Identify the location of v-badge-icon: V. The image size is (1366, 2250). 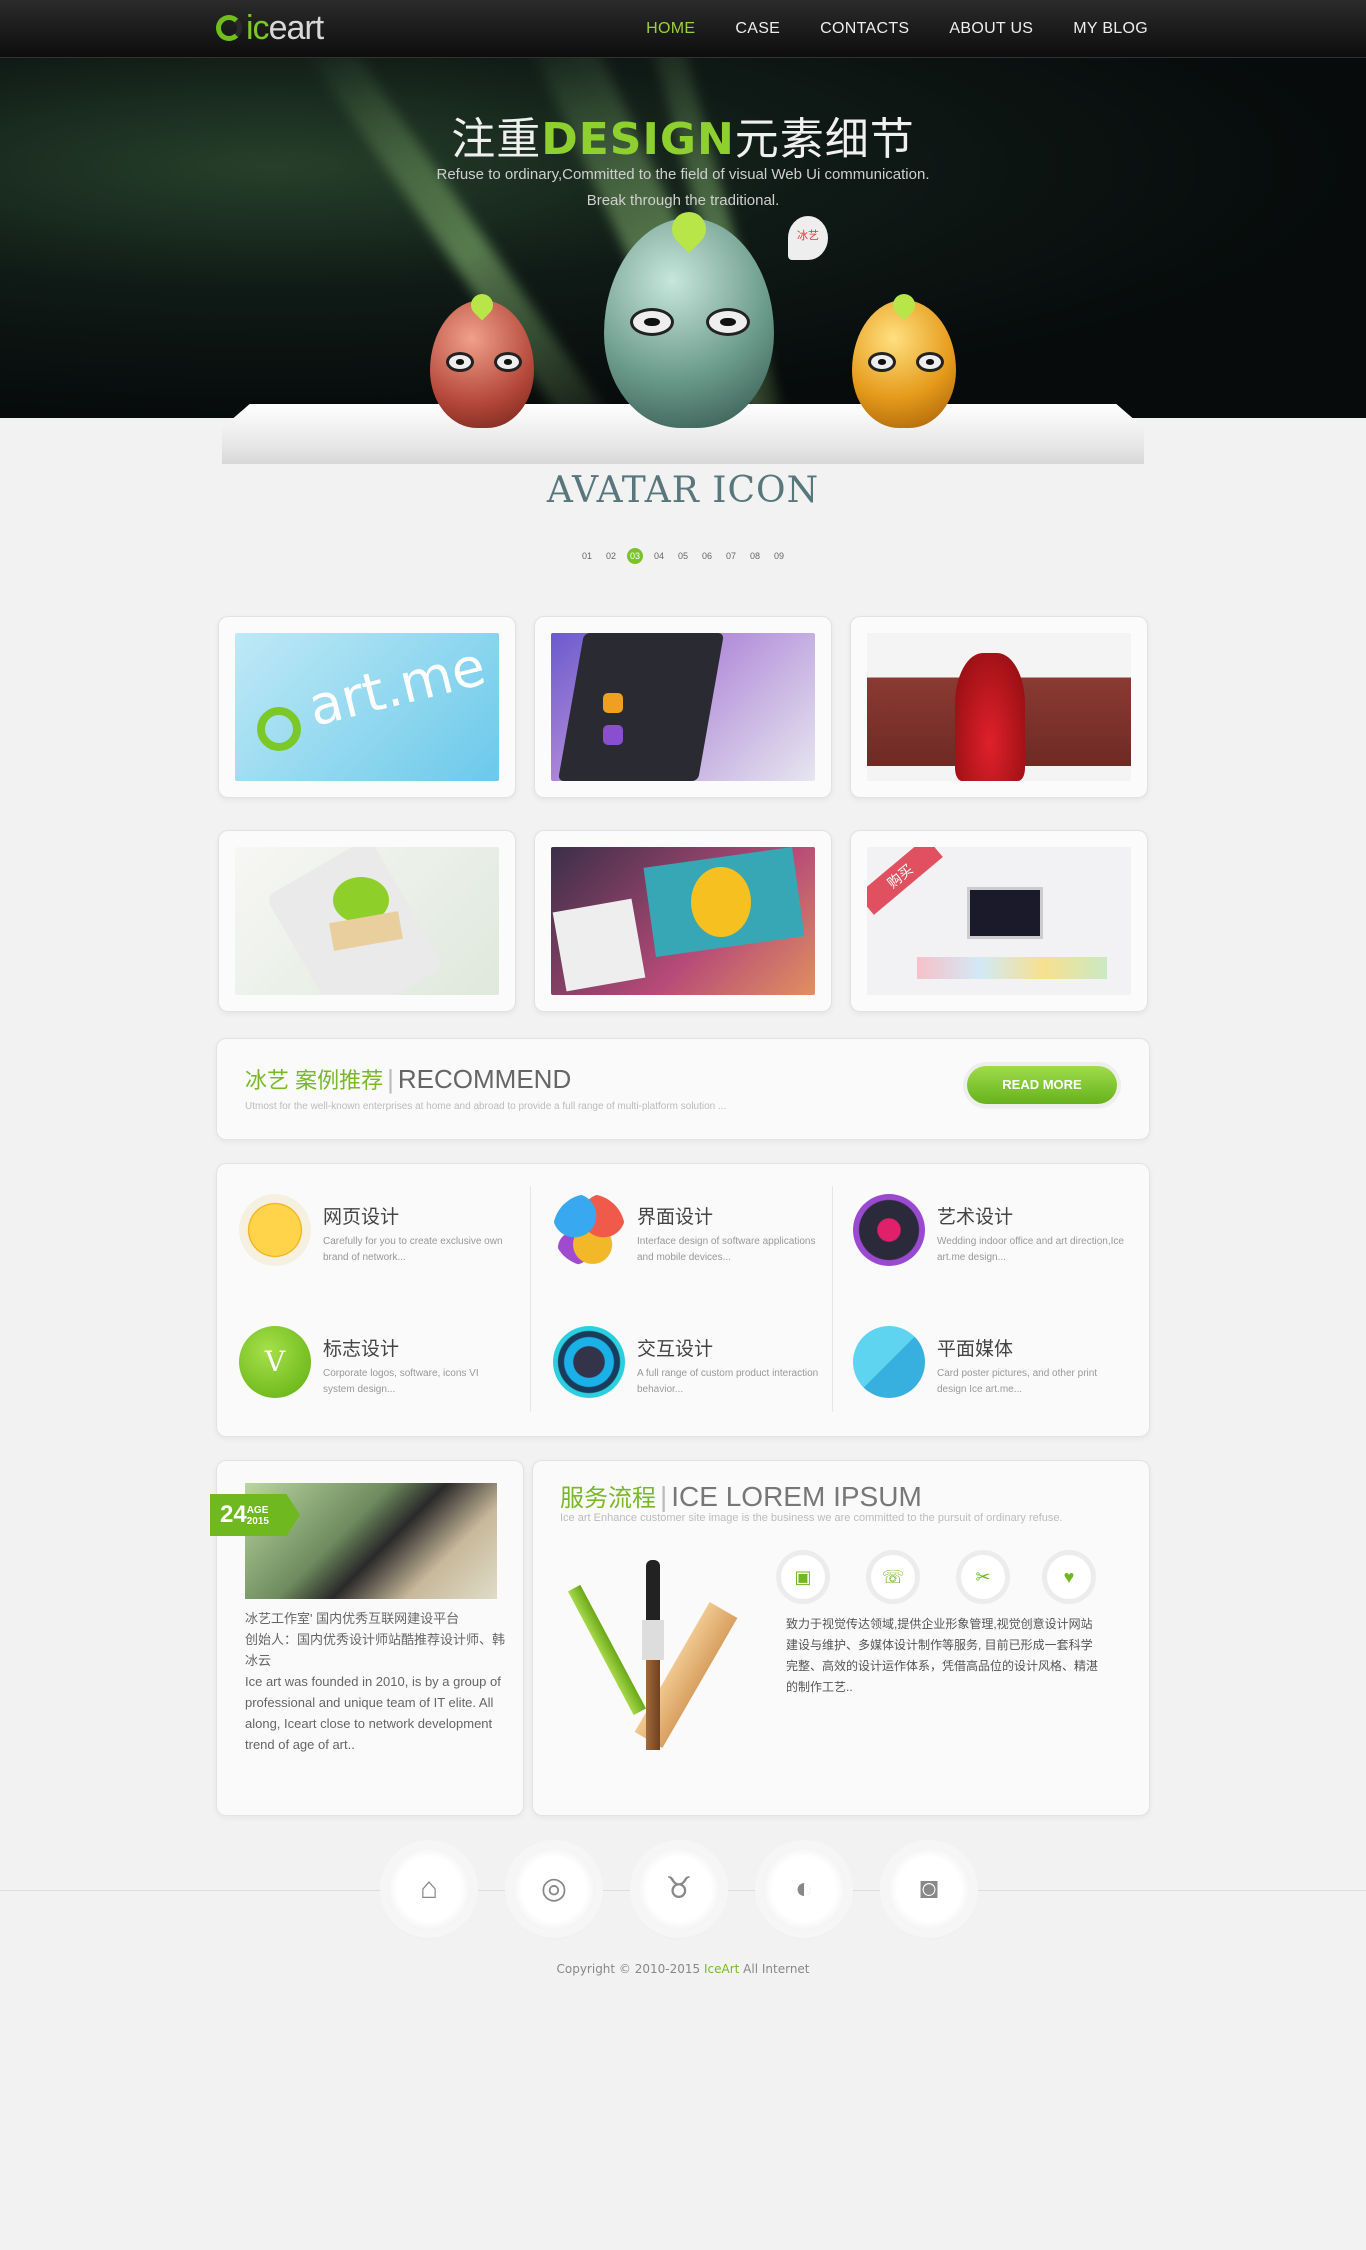
(275, 1362).